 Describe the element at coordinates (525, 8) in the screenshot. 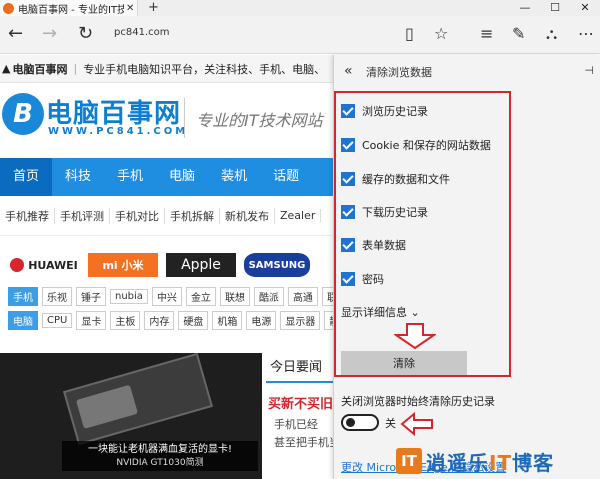

I see `minimize-button: —` at that location.